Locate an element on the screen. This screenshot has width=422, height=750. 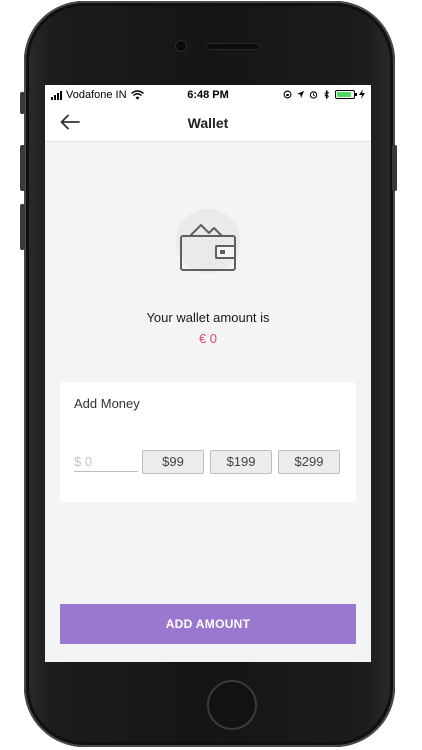
nav-bar: Wallet is located at coordinates (208, 123).